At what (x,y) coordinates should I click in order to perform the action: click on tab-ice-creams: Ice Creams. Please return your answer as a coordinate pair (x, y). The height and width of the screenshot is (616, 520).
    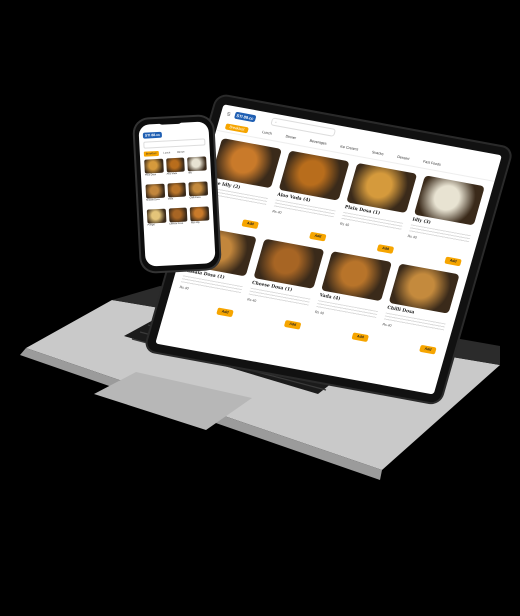
    Looking at the image, I should click on (349, 148).